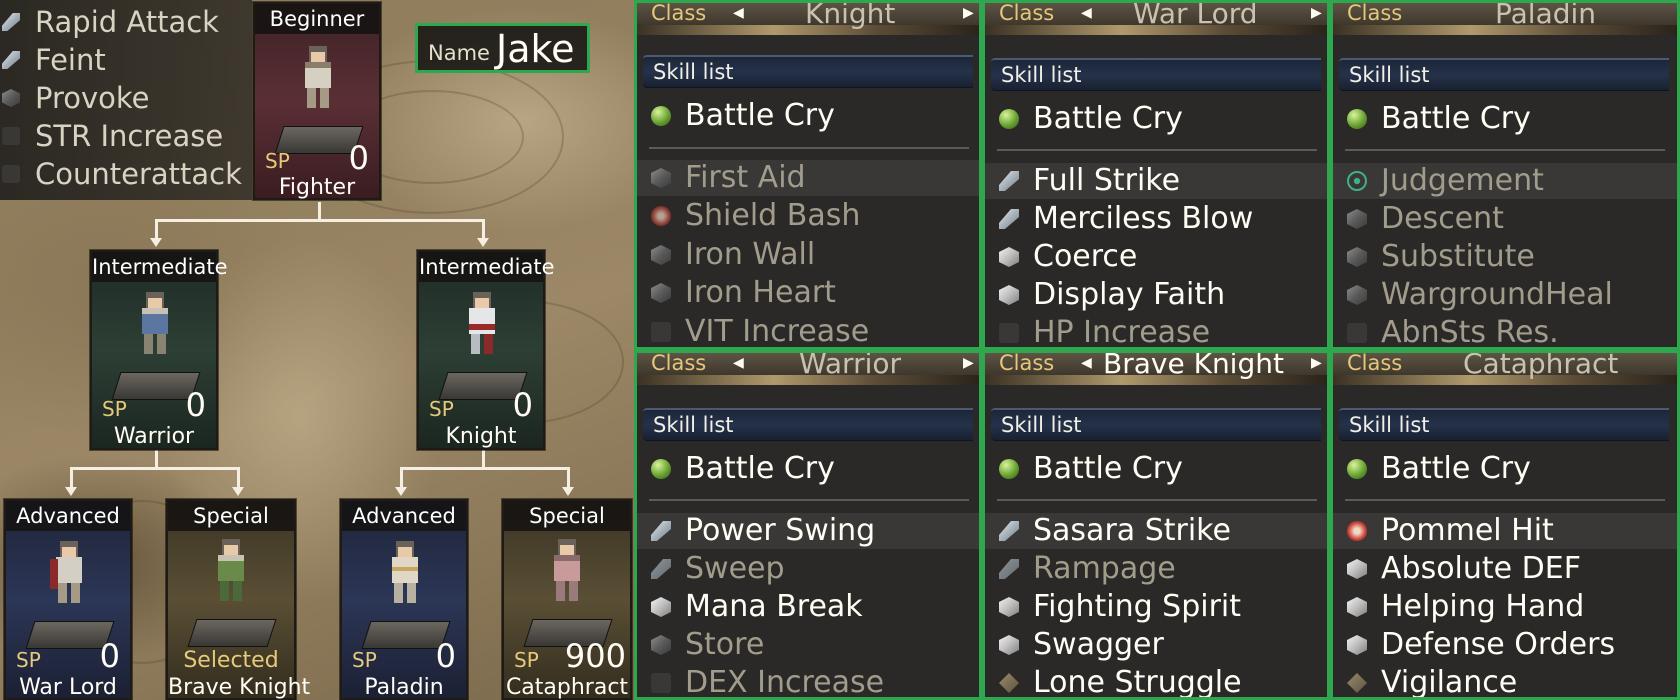 This screenshot has height=700, width=1680. Describe the element at coordinates (1505, 295) in the screenshot. I see `skill-entry: WargroundHeal` at that location.